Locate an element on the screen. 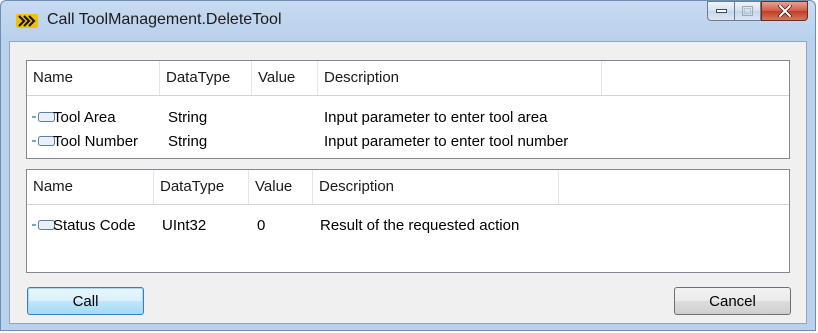 The image size is (818, 333). close-icon is located at coordinates (784, 11).